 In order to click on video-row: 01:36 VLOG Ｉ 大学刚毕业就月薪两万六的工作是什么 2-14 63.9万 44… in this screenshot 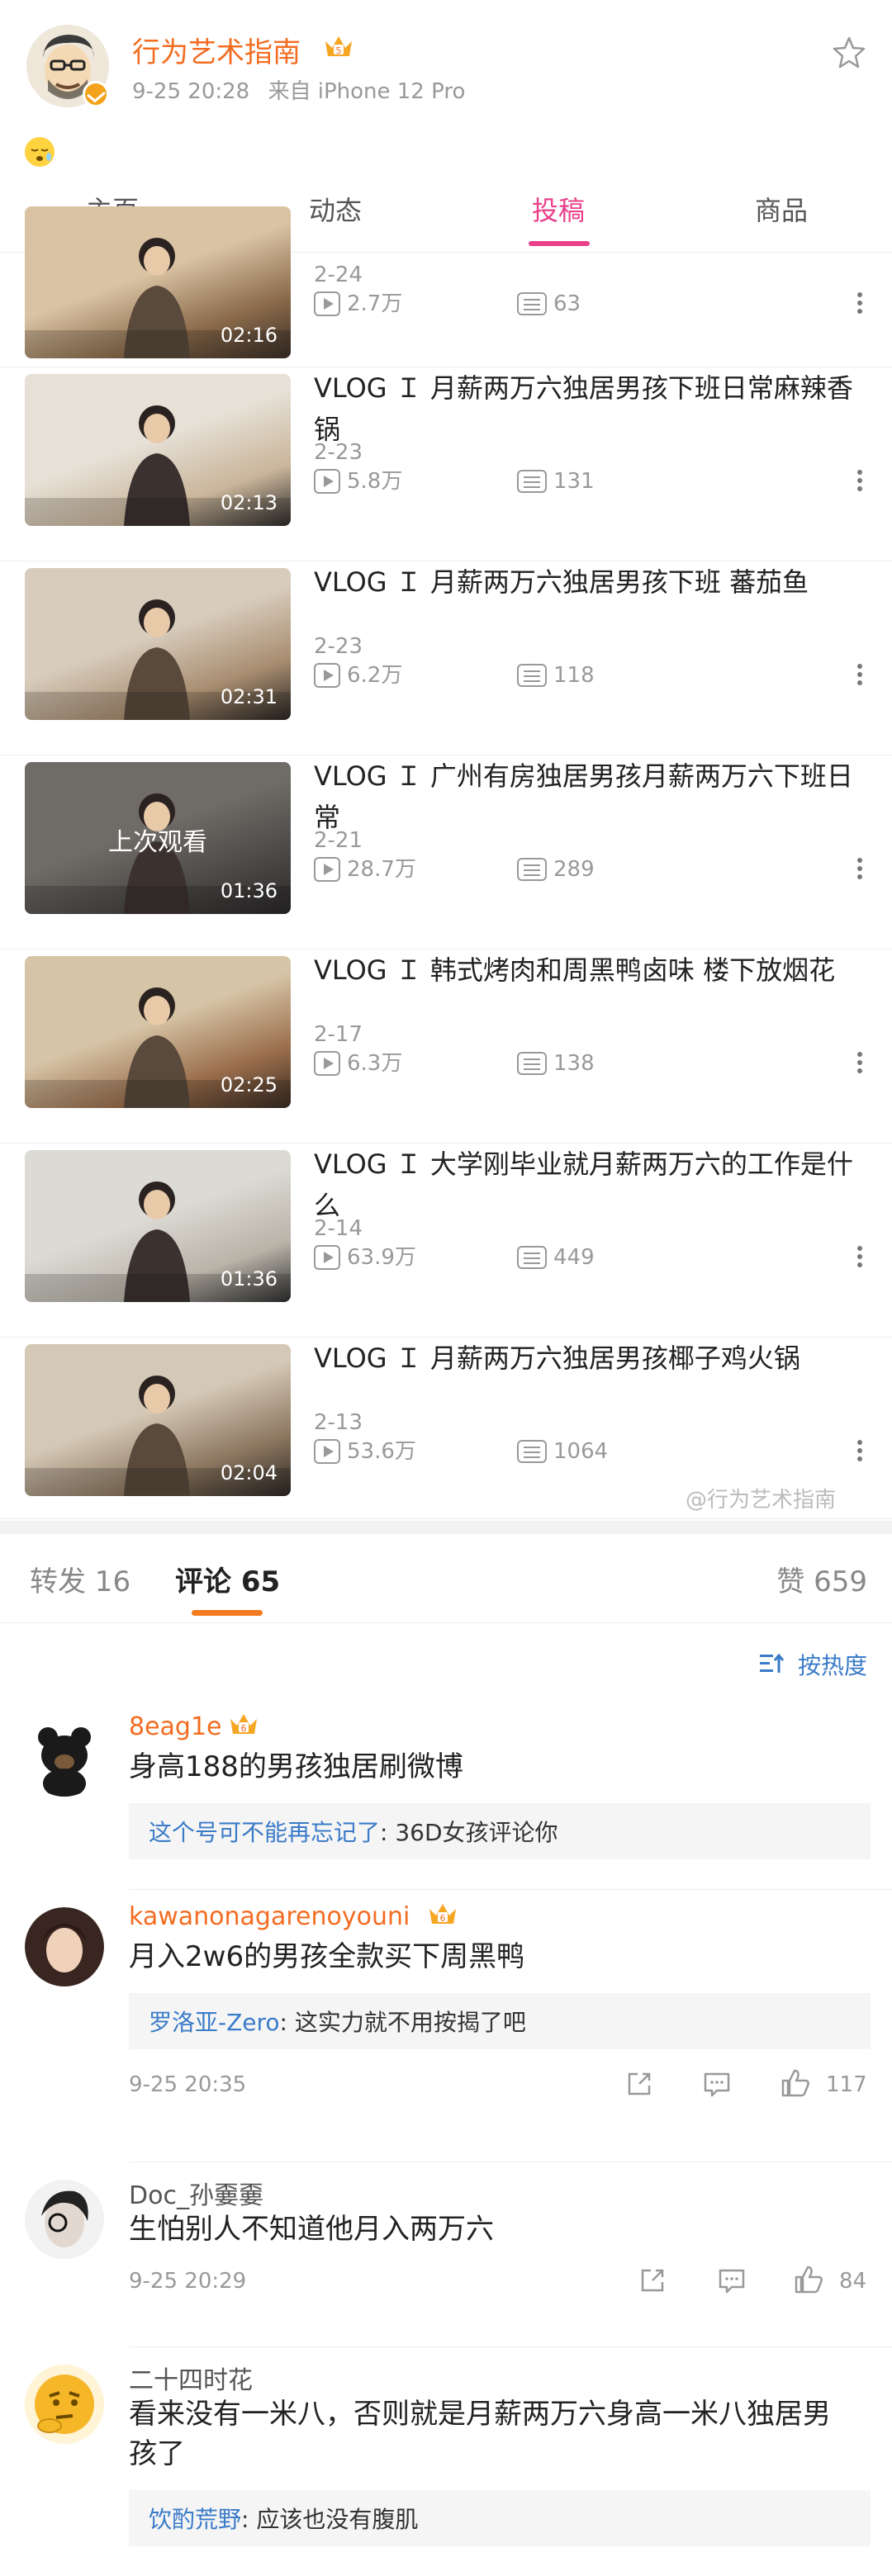, I will do `click(446, 1241)`.